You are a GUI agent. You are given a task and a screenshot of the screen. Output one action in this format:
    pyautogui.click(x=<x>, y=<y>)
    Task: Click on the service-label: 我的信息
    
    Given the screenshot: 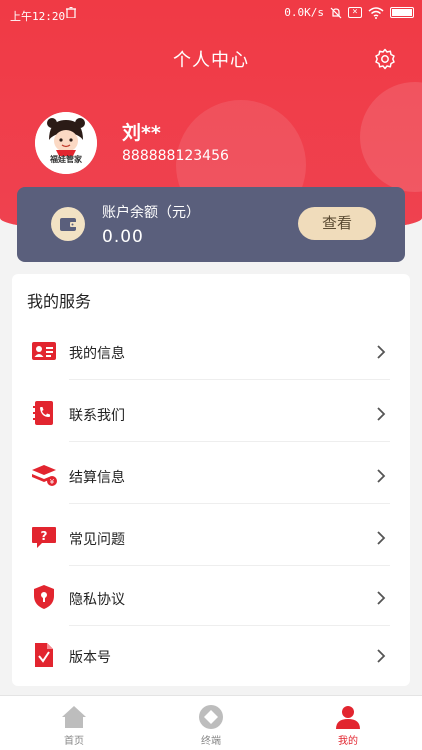 What is the action you would take?
    pyautogui.click(x=97, y=354)
    